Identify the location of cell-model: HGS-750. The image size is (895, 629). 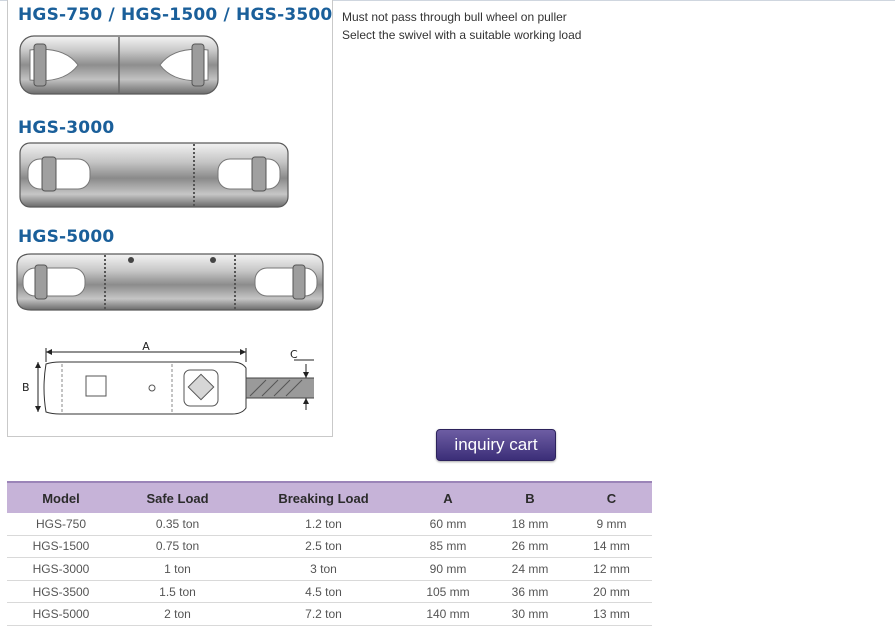
(61, 524).